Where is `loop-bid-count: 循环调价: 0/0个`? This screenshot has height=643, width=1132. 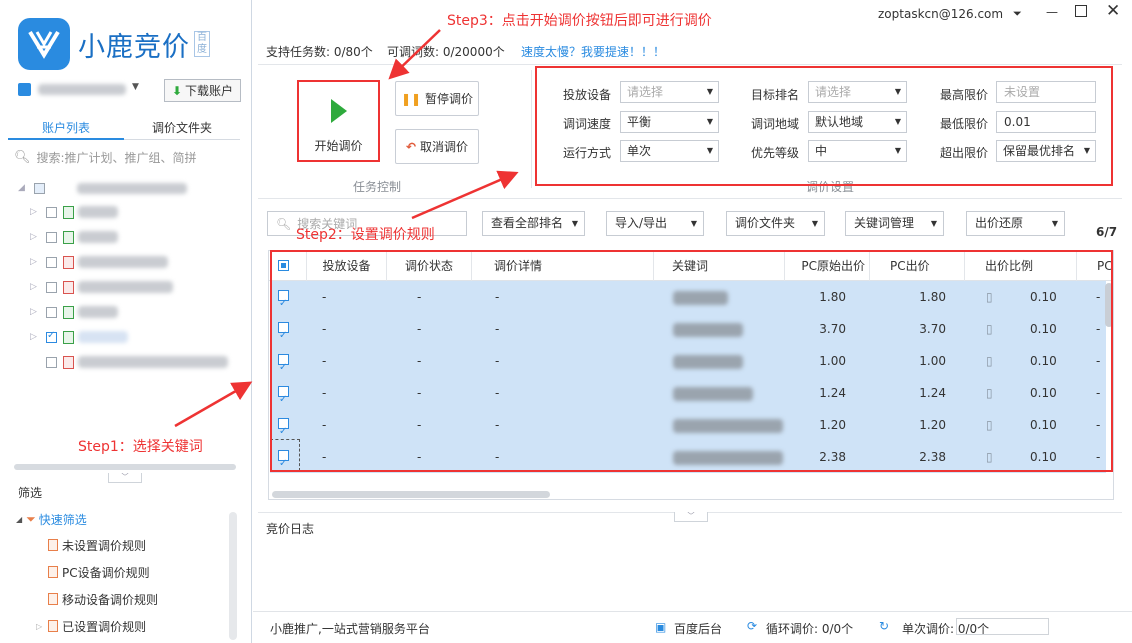
loop-bid-count: 循环调价: 0/0个 is located at coordinates (810, 629).